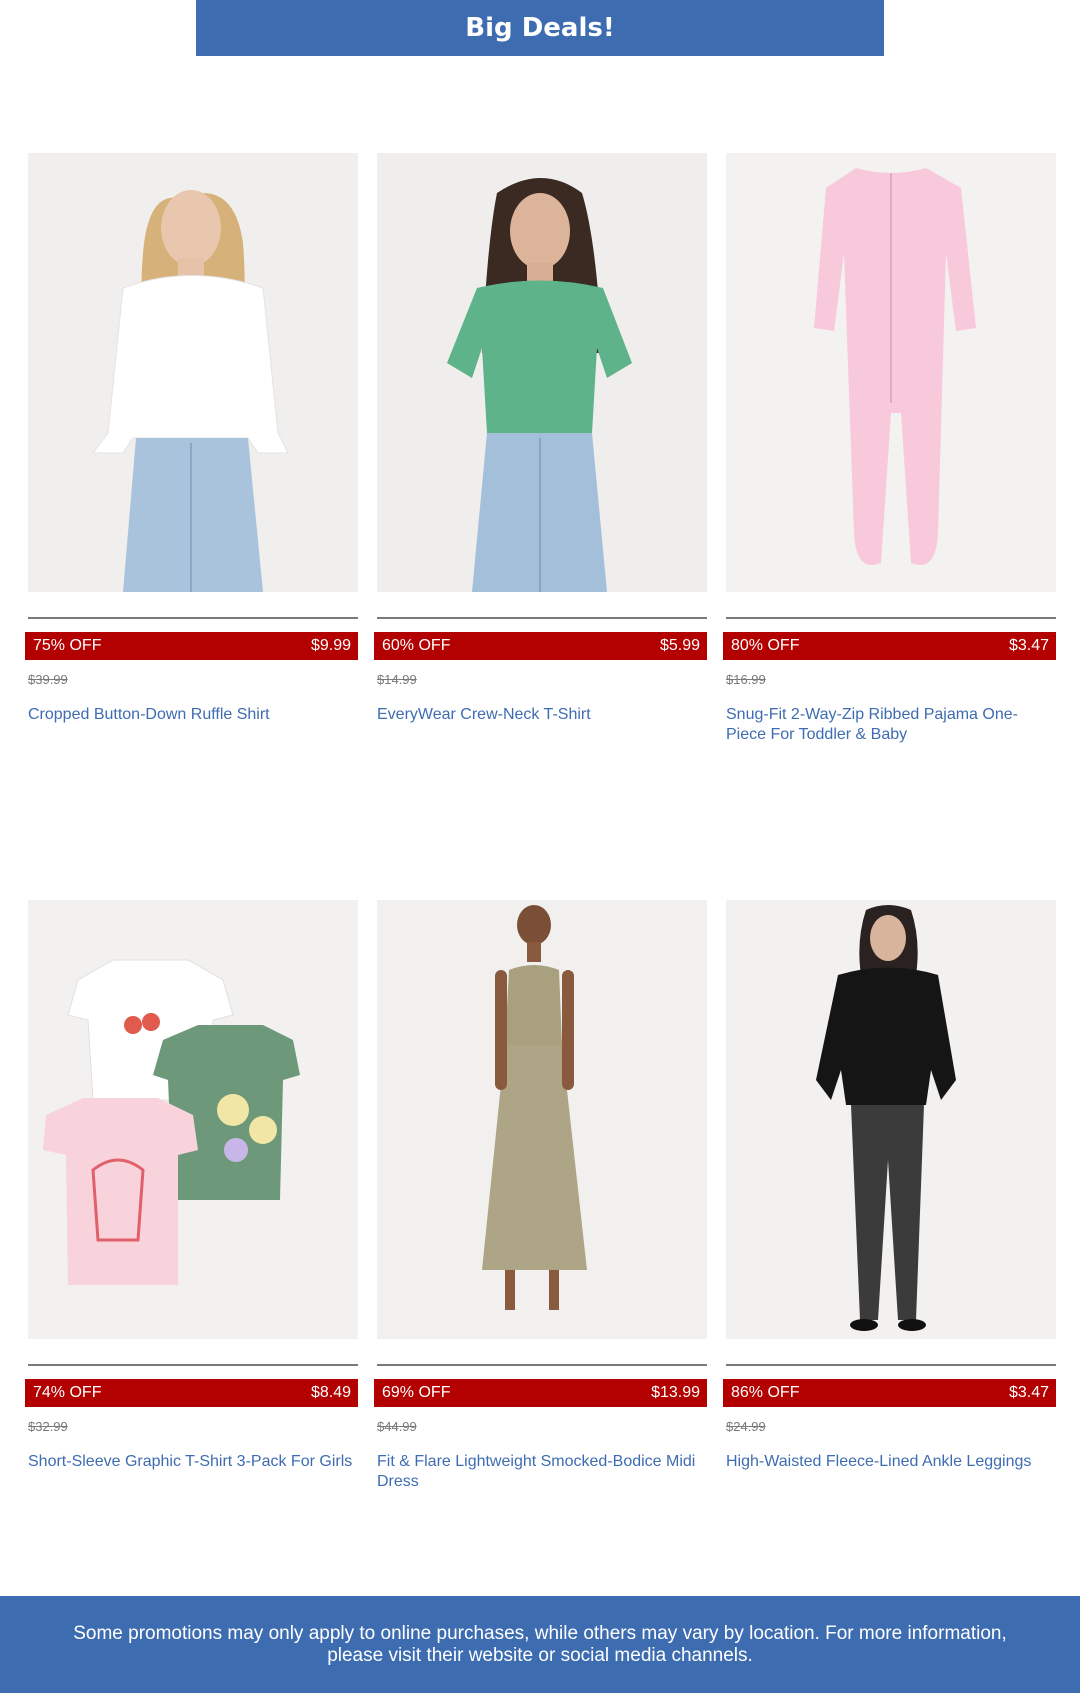 The height and width of the screenshot is (1693, 1080). Describe the element at coordinates (191, 646) in the screenshot. I see `deal-bar: 75% OFF $9.99` at that location.